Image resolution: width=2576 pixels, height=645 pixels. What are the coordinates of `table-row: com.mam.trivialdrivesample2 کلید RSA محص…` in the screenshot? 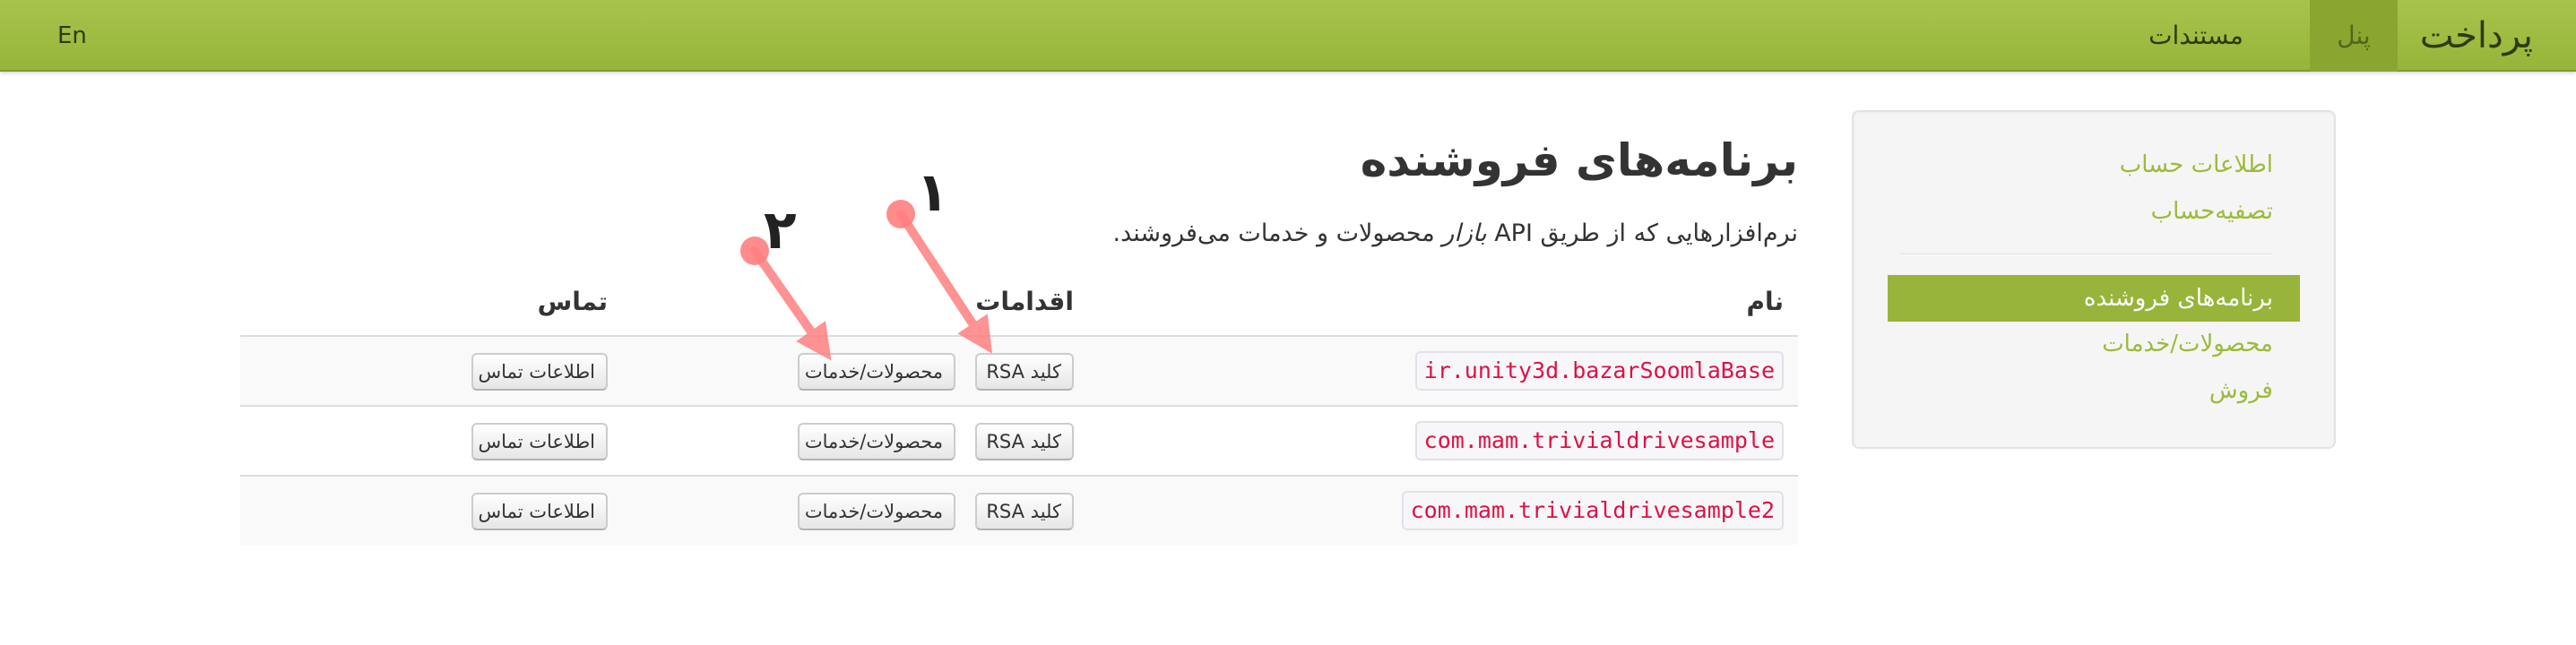 It's located at (1019, 510).